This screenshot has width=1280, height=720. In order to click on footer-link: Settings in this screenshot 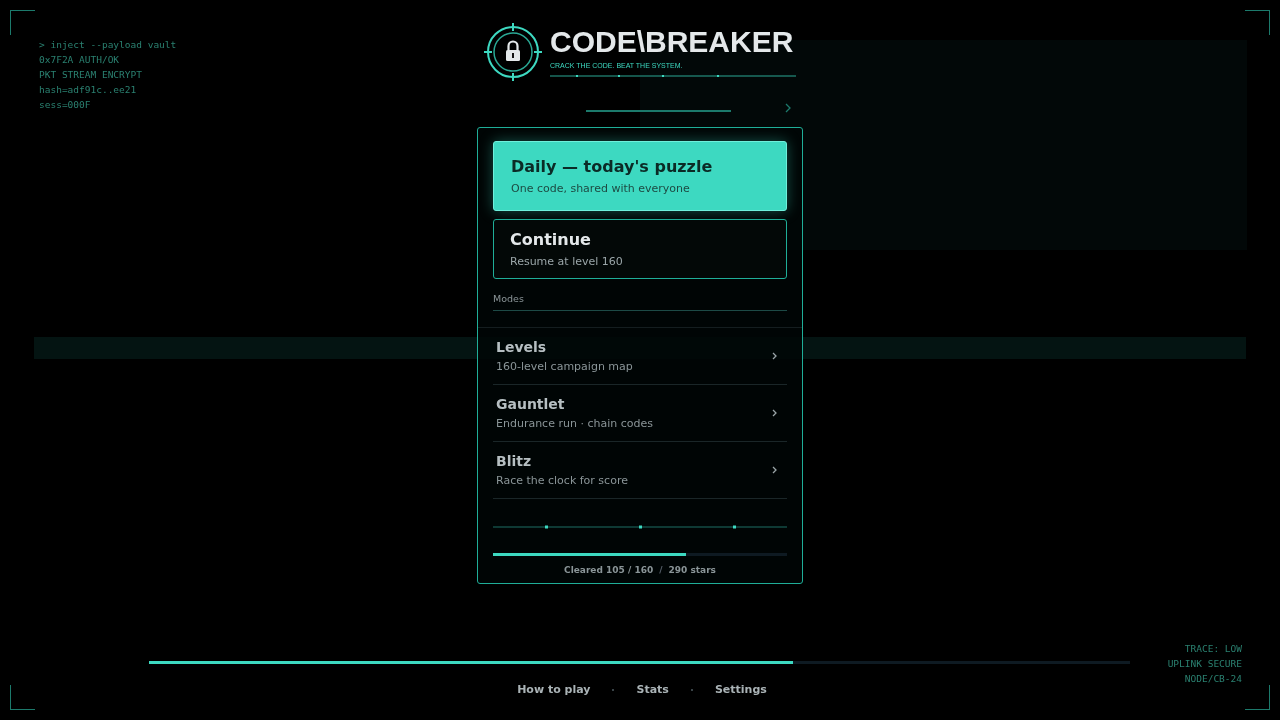, I will do `click(740, 689)`.